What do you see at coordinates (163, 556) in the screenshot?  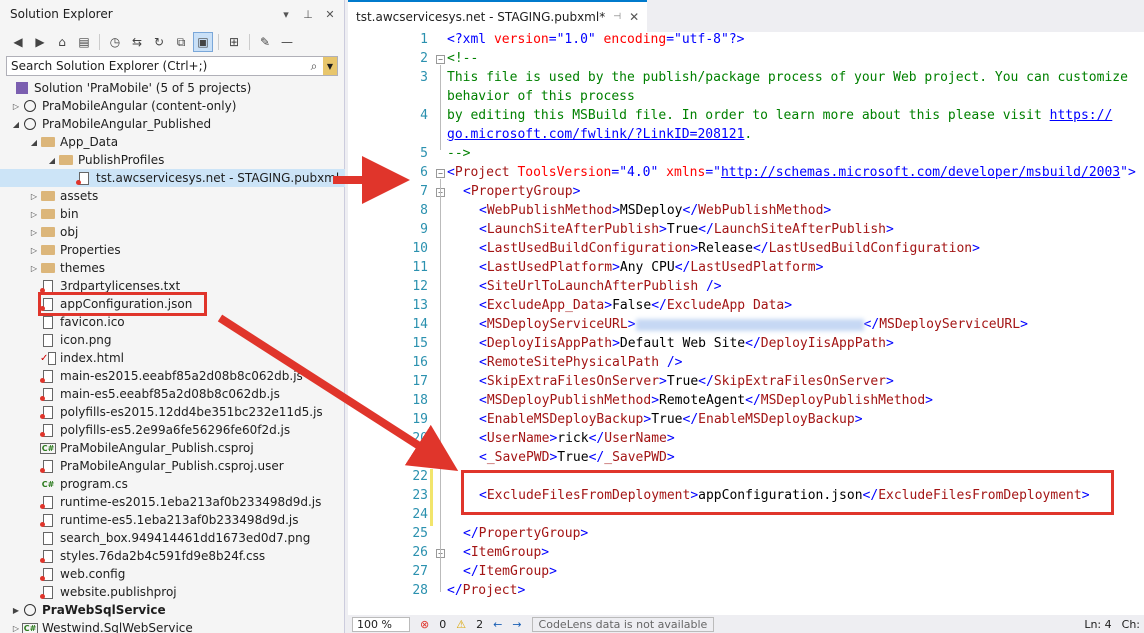 I see `tree-item-label: styles.76da2b4c591fd9e8b24f.css` at bounding box center [163, 556].